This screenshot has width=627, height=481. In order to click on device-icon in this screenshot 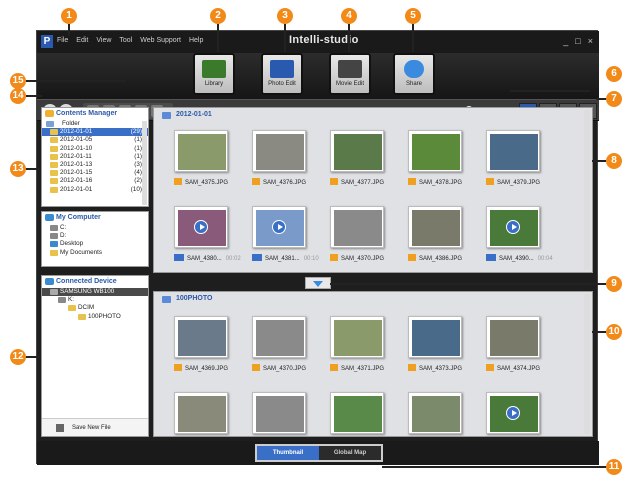, I will do `click(49, 281)`.